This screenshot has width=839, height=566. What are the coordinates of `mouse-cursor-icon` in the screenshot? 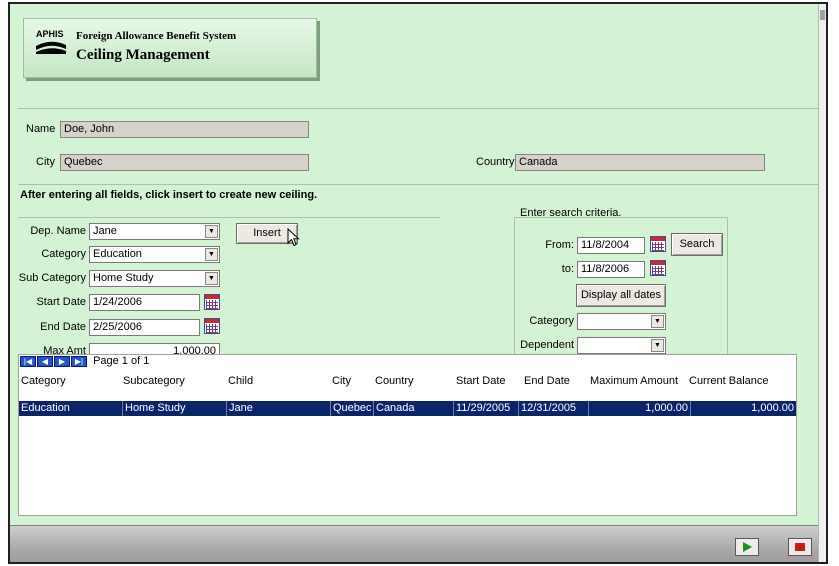 It's located at (293, 237).